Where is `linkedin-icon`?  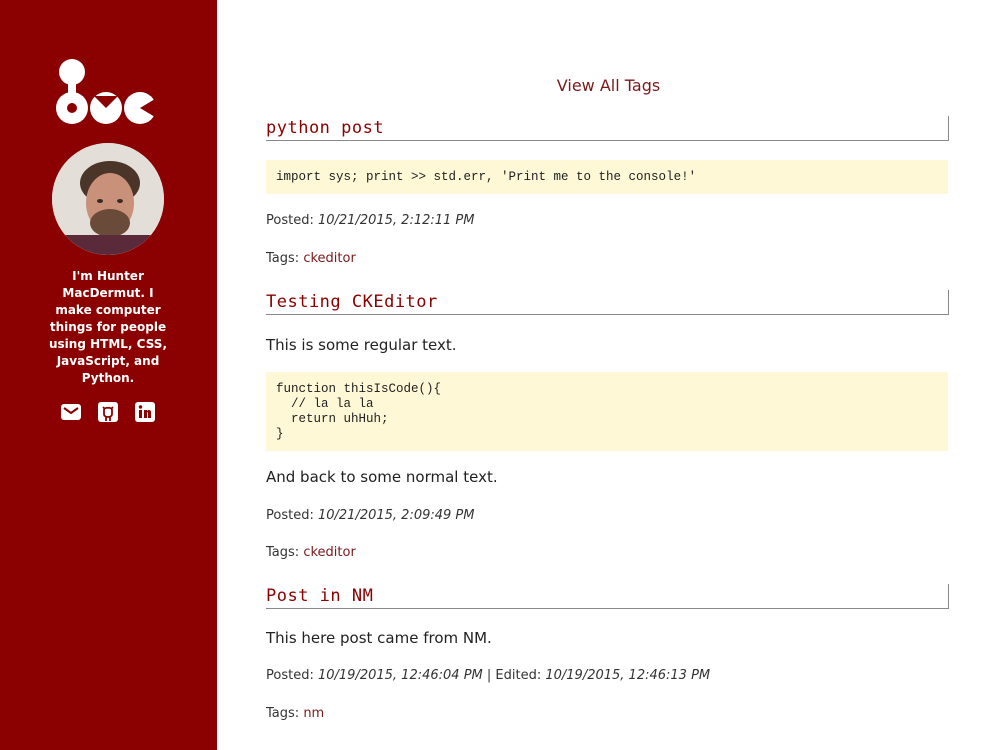
linkedin-icon is located at coordinates (145, 412).